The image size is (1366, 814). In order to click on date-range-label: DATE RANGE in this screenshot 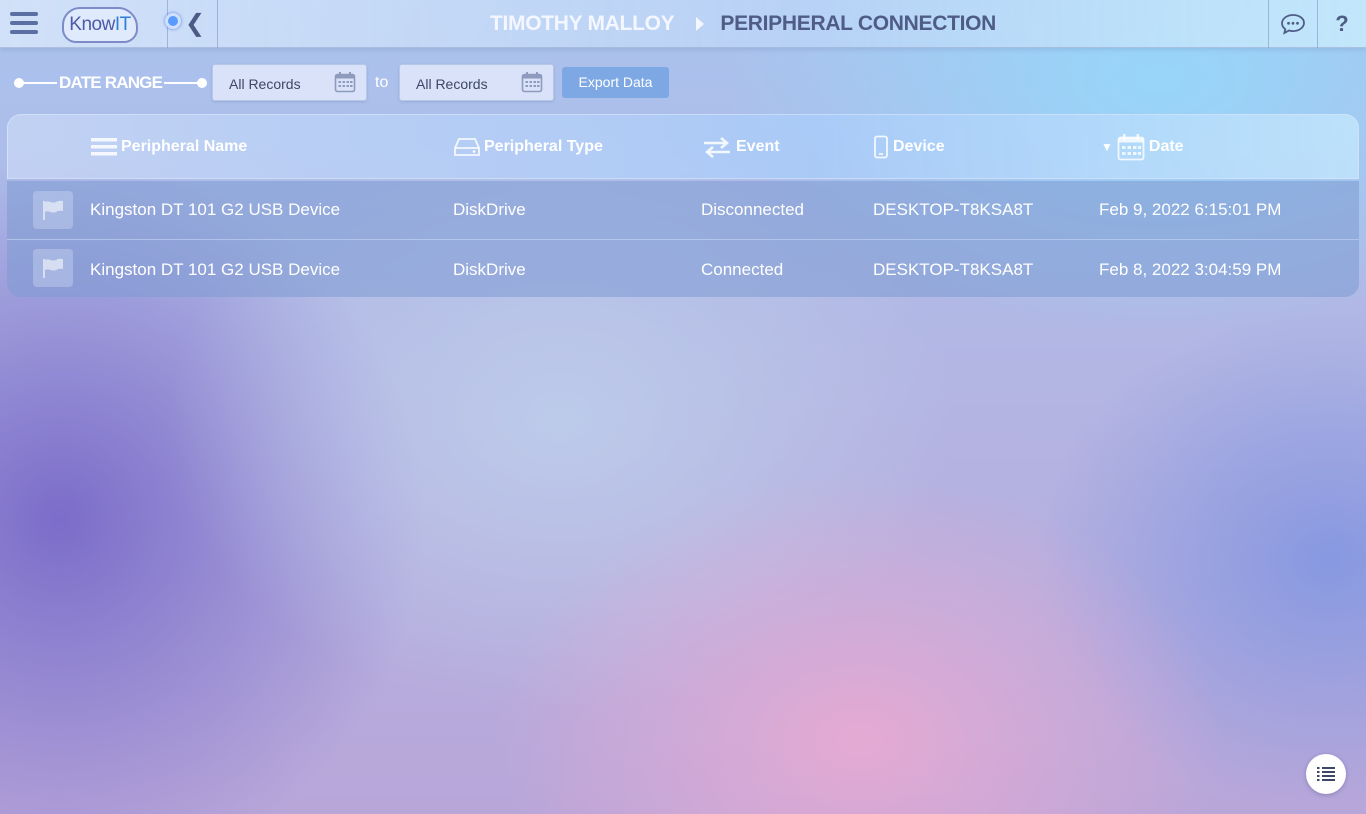, I will do `click(111, 82)`.